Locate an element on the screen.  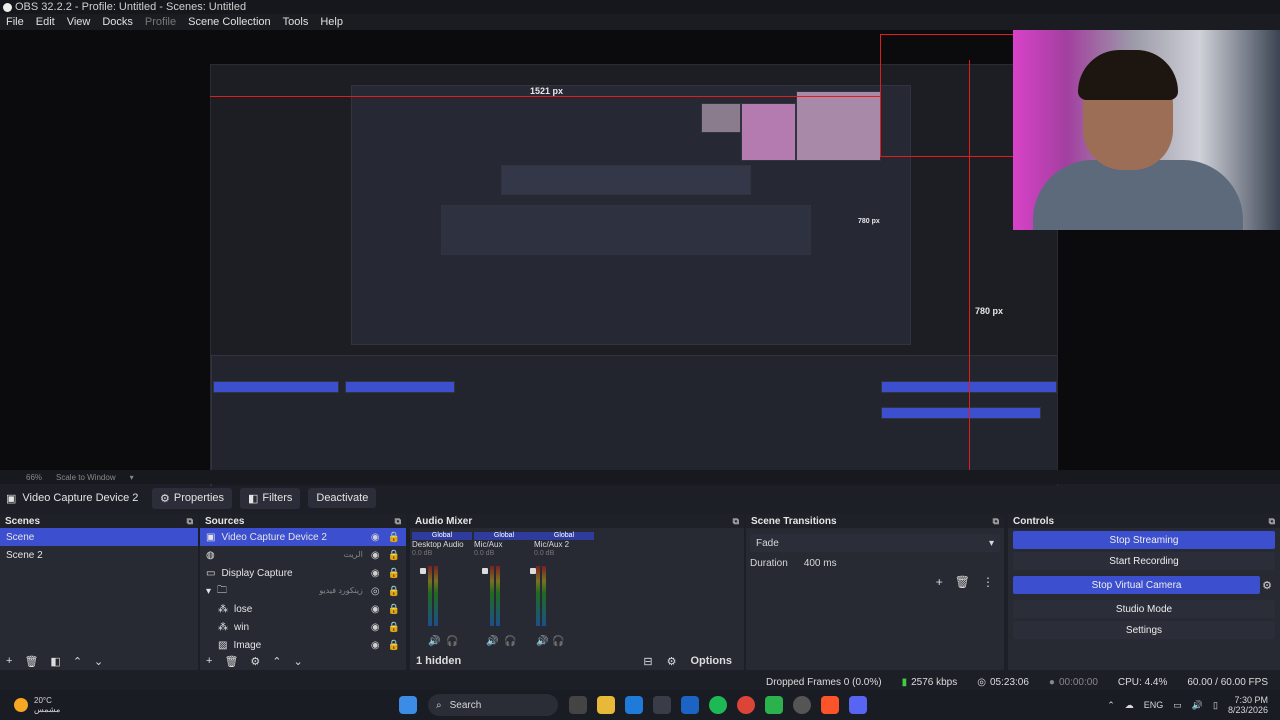
task-view-icon is located at coordinates (578, 705).